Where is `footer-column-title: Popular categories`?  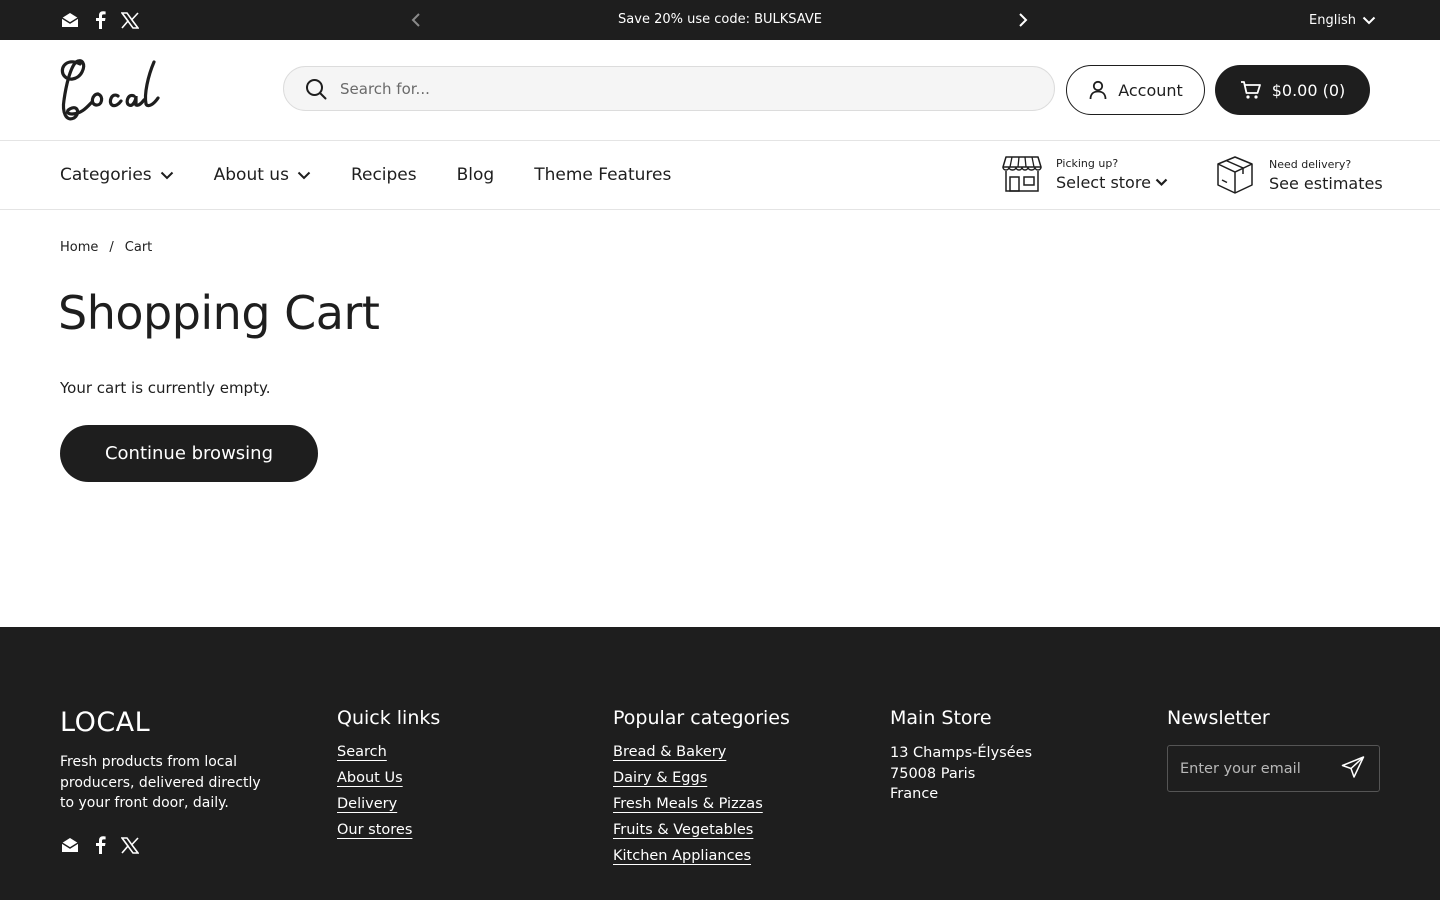
footer-column-title: Popular categories is located at coordinates (701, 718).